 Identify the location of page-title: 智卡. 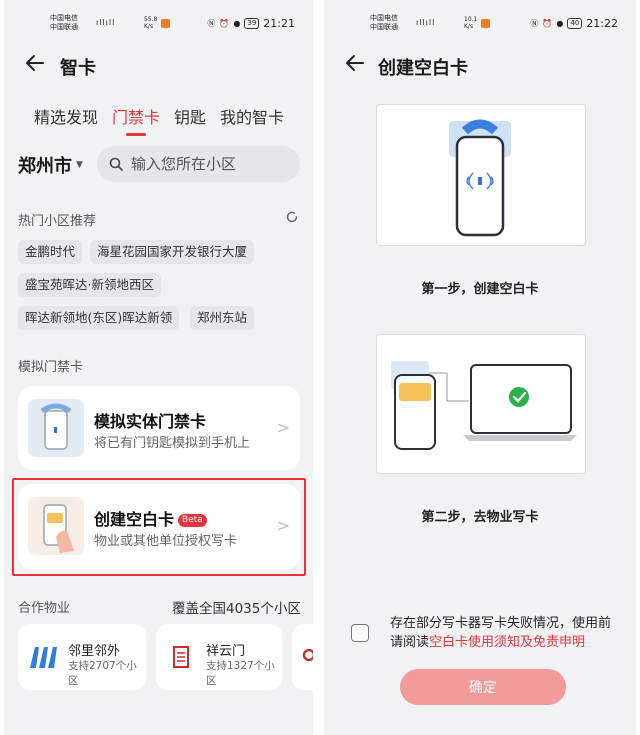
(78, 68).